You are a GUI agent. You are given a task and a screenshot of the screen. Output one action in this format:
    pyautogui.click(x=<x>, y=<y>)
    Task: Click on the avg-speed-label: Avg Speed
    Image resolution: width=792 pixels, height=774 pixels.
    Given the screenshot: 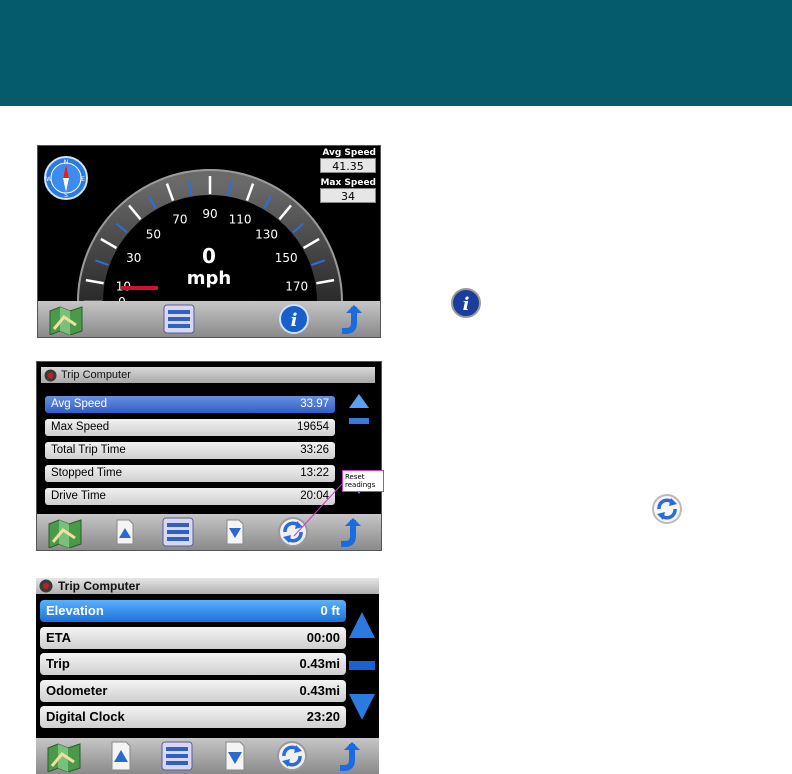 What is the action you would take?
    pyautogui.click(x=349, y=153)
    